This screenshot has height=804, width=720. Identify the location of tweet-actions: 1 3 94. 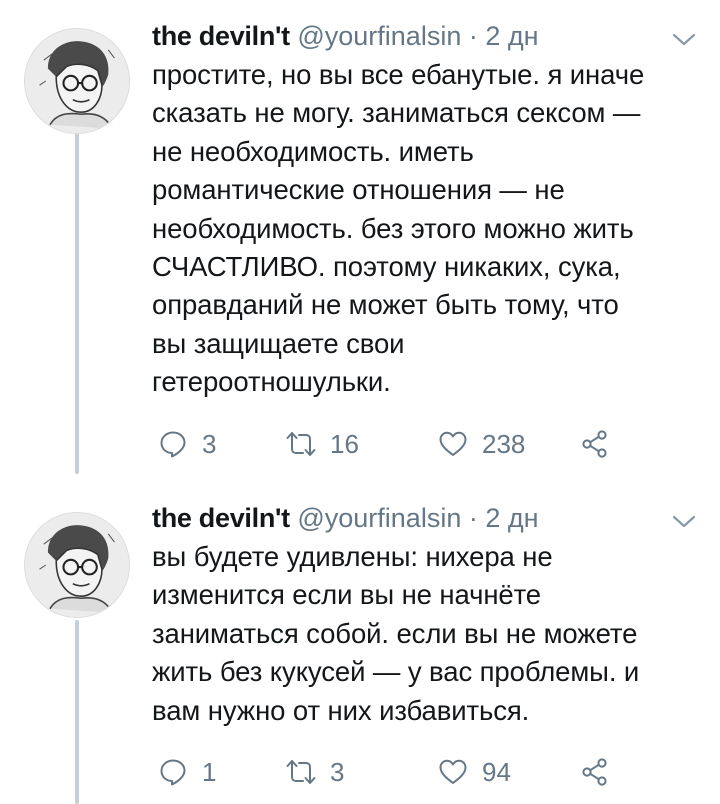
(412, 772).